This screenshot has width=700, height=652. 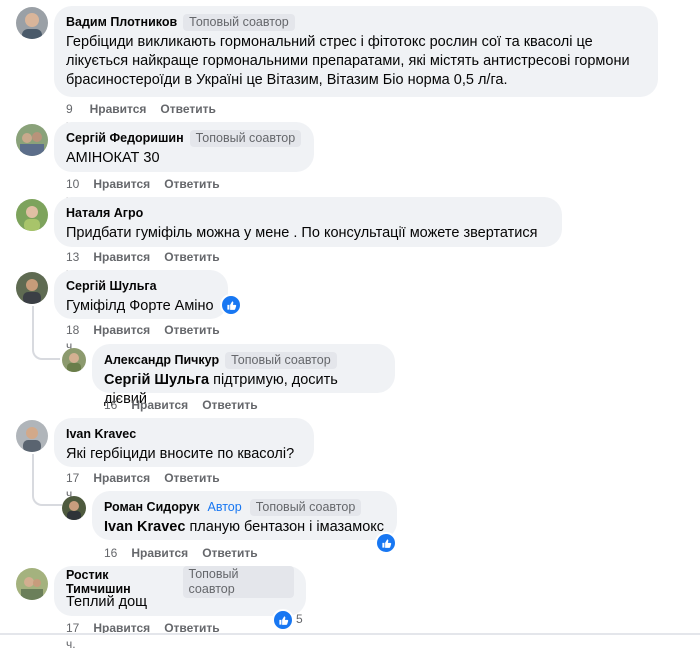 I want to click on author-name: Александр Пичкур, so click(x=161, y=360).